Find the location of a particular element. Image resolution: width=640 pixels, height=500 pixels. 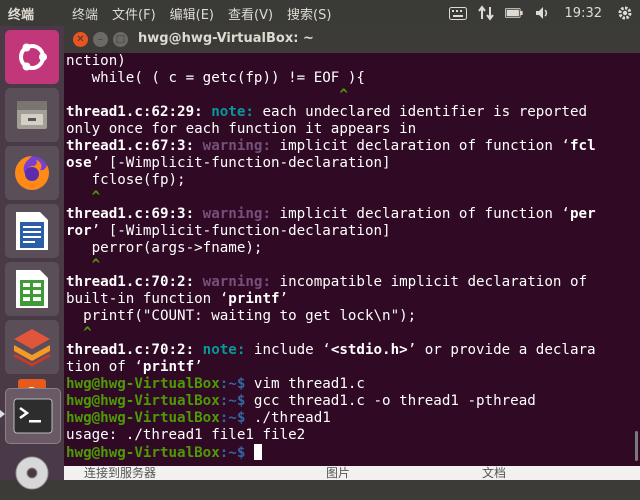

network-icon is located at coordinates (486, 13).